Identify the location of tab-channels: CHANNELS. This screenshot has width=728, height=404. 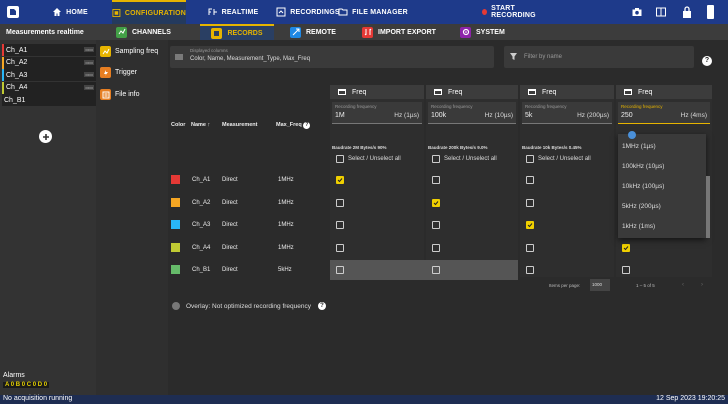
(143, 32).